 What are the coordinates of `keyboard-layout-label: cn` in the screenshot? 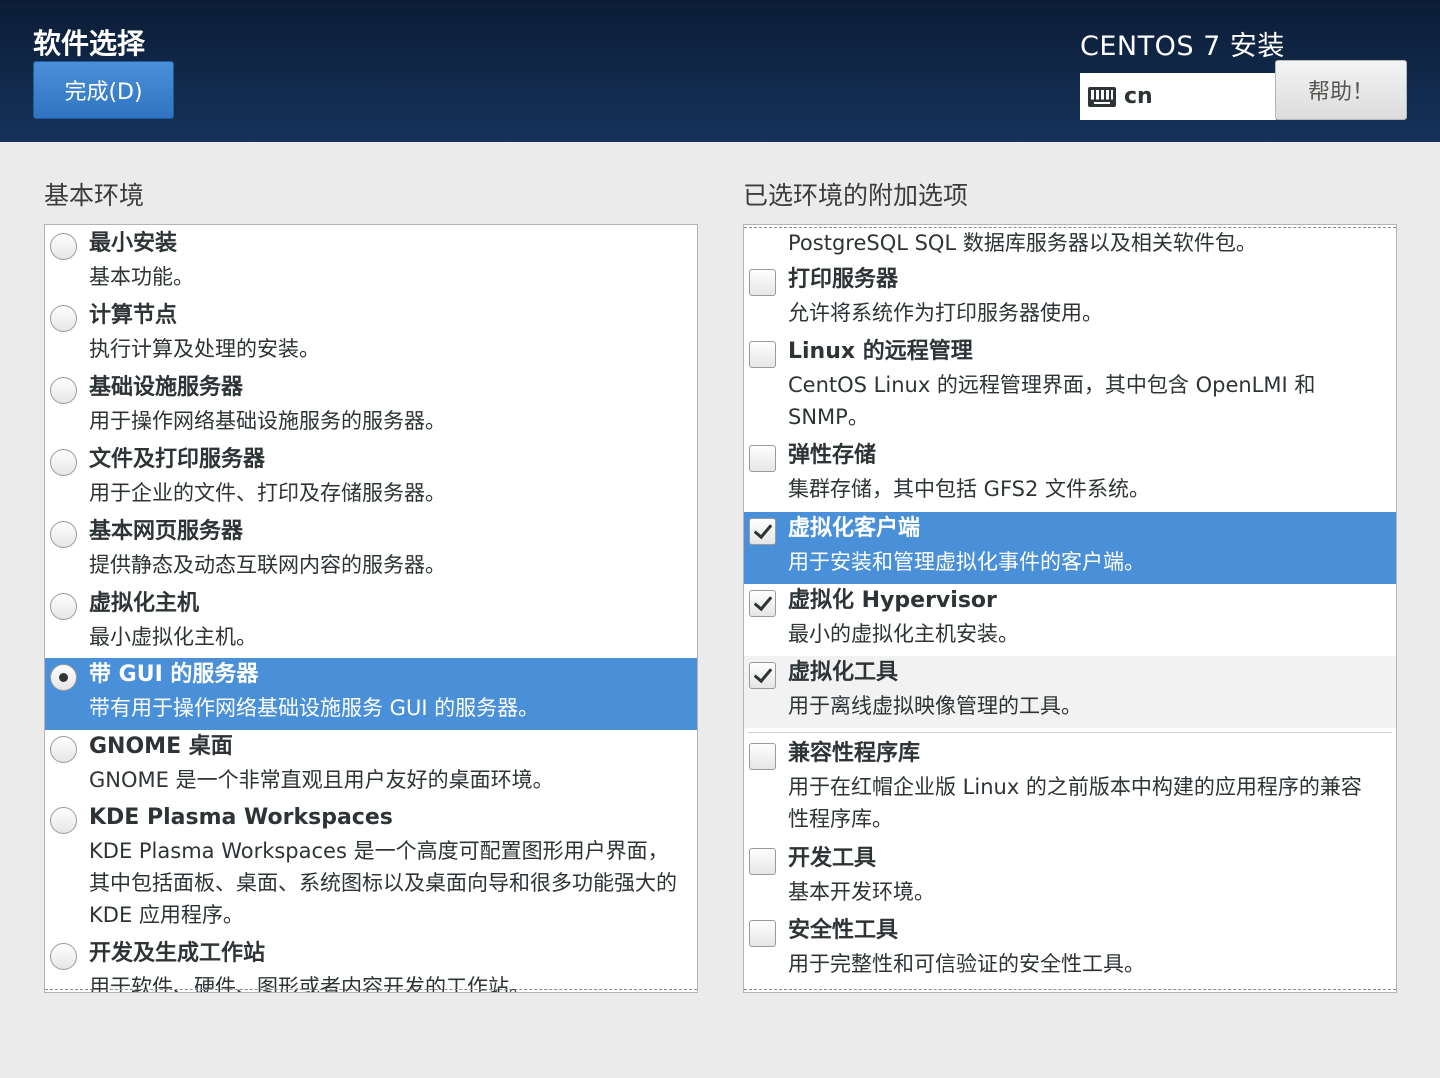 It's located at (1138, 96).